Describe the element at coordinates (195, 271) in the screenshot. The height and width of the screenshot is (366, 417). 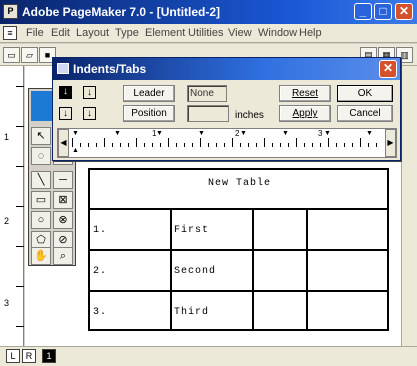
I see `row-text: Second` at that location.